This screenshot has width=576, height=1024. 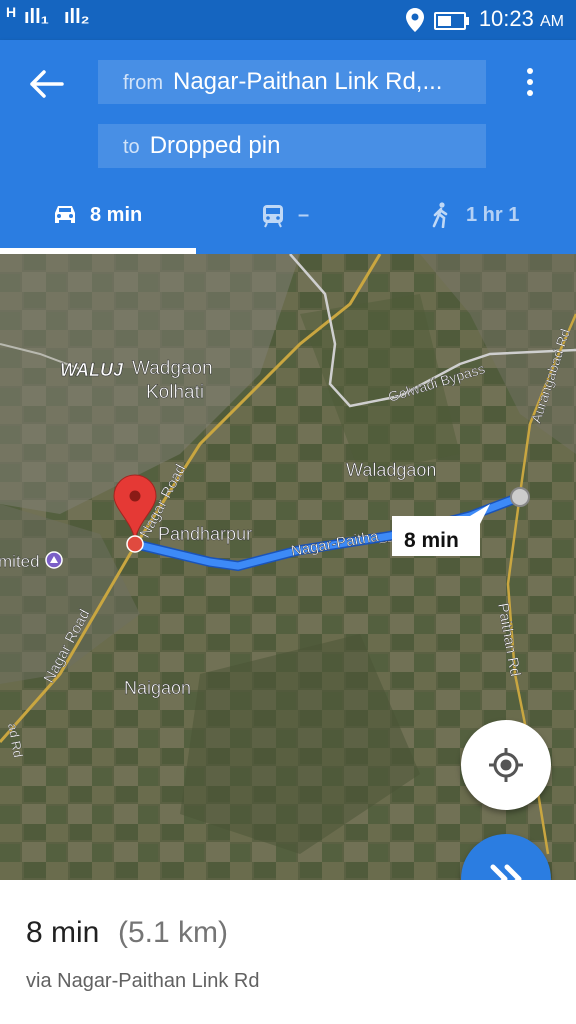 What do you see at coordinates (288, 952) in the screenshot?
I see `route-summary-panel: 8 min (5.1 km) via Nagar-Paithan Link Rd` at bounding box center [288, 952].